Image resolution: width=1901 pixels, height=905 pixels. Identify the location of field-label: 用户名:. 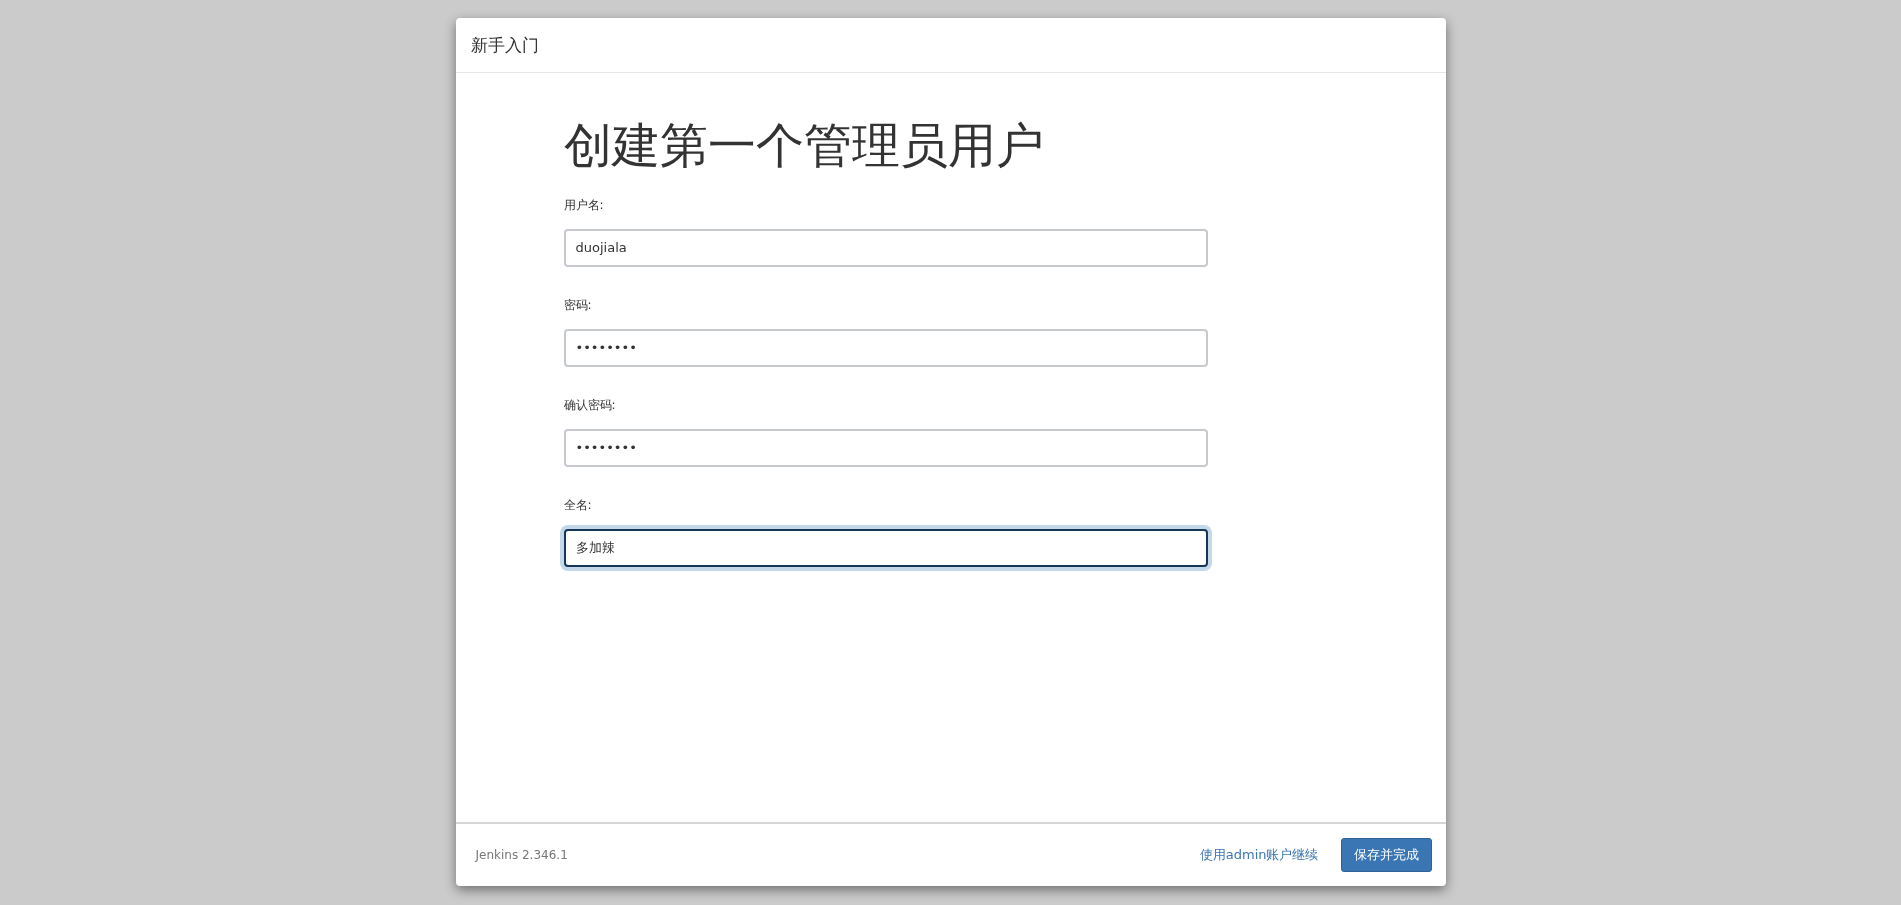
(583, 205).